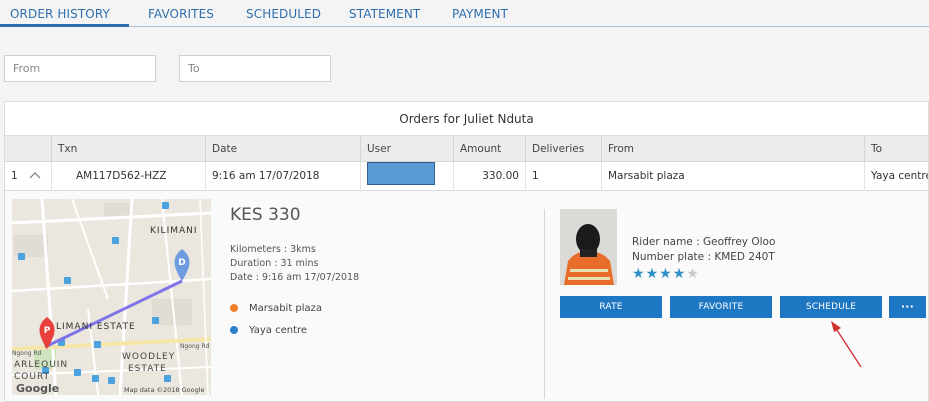 This screenshot has height=402, width=929. Describe the element at coordinates (47, 331) in the screenshot. I see `svg-text: P` at that location.